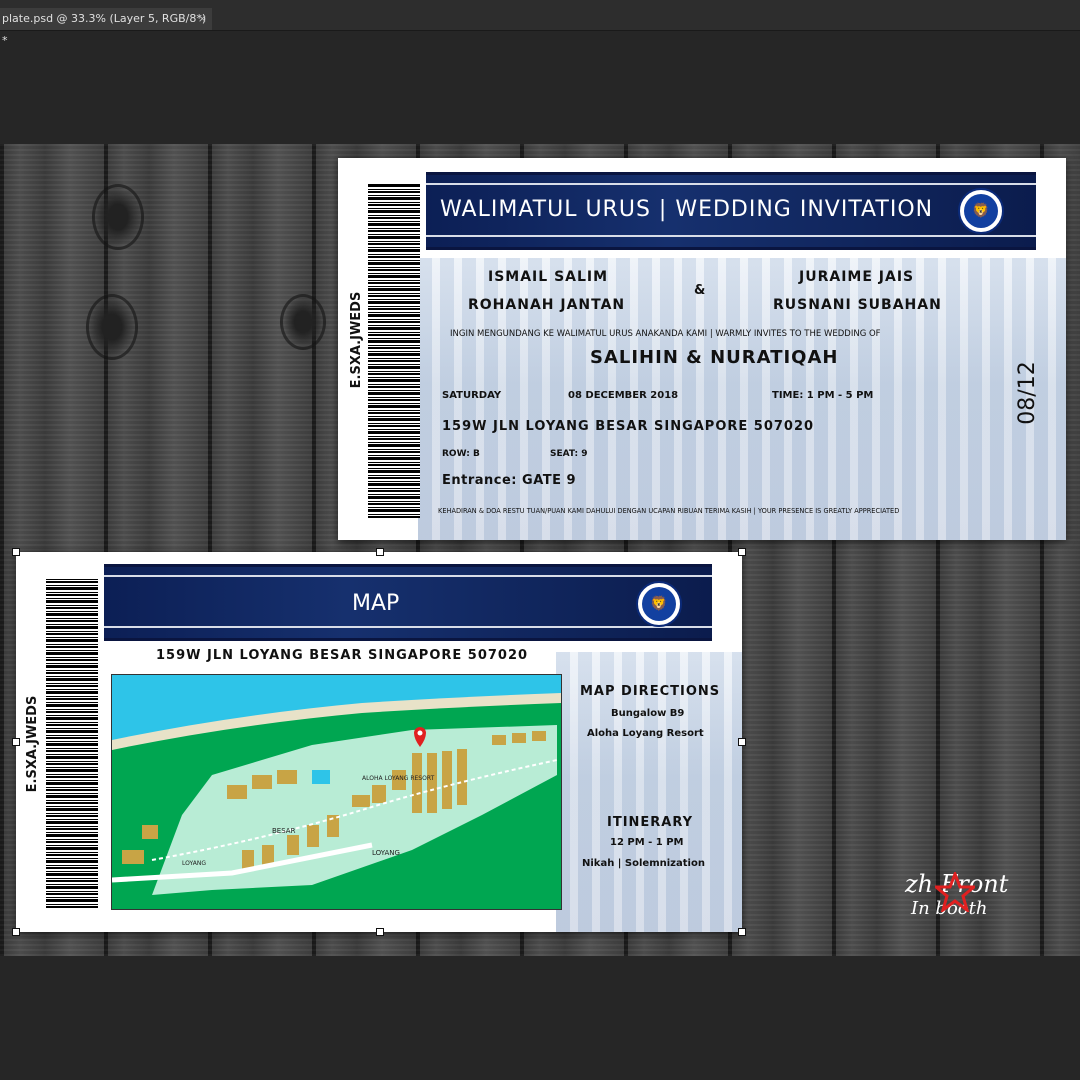 This screenshot has width=1080, height=1080. Describe the element at coordinates (336, 801) in the screenshot. I see `map-graphic: ALOHA LOYANG RESORT BESAR LOYANG LOYANG` at that location.